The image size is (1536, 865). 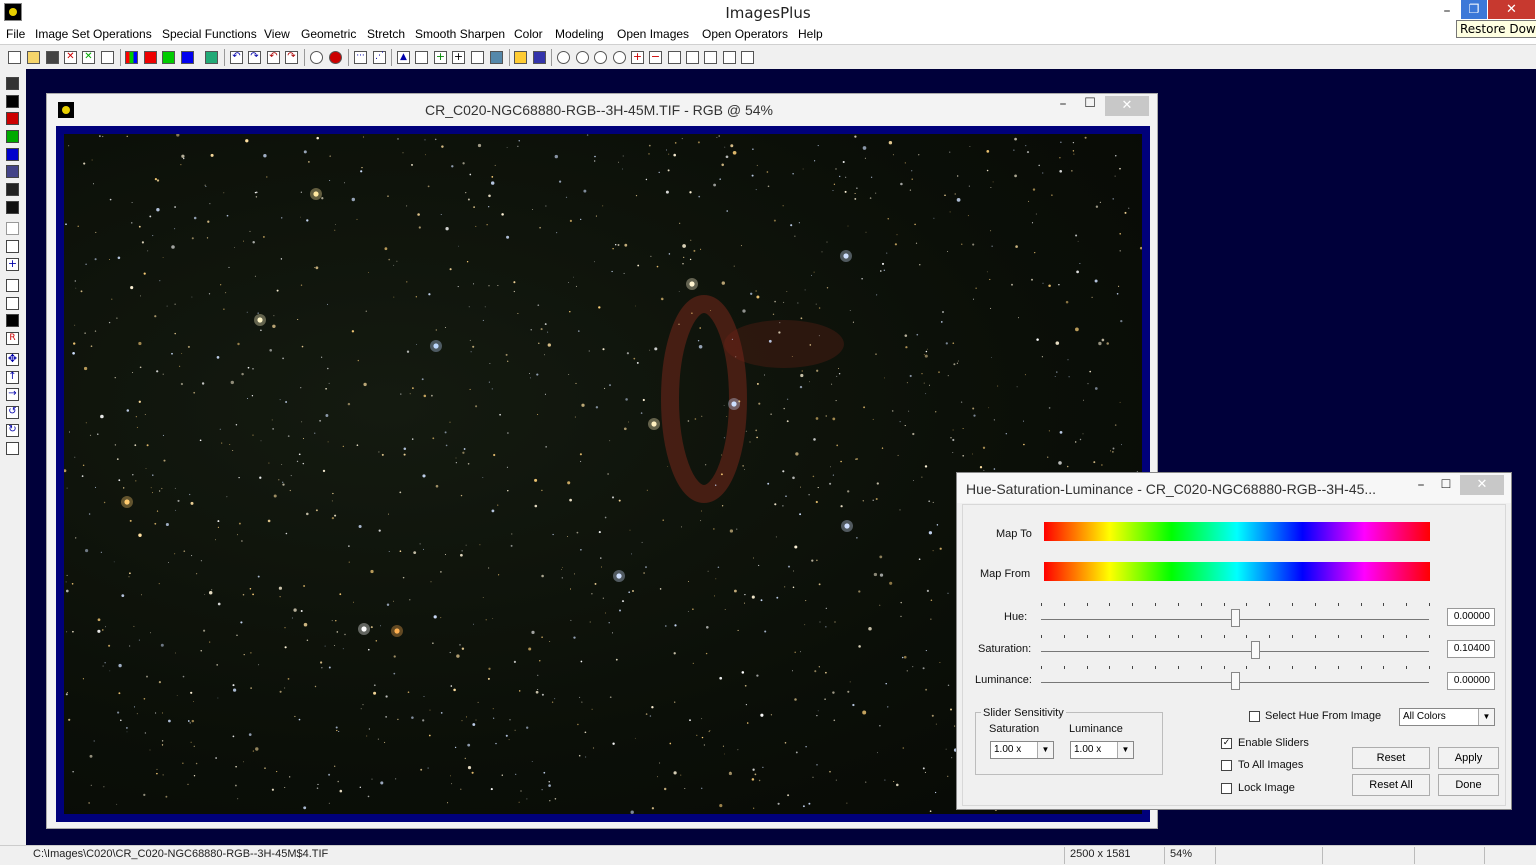 What do you see at coordinates (88, 57) in the screenshot?
I see `close-all-icon: ✕` at bounding box center [88, 57].